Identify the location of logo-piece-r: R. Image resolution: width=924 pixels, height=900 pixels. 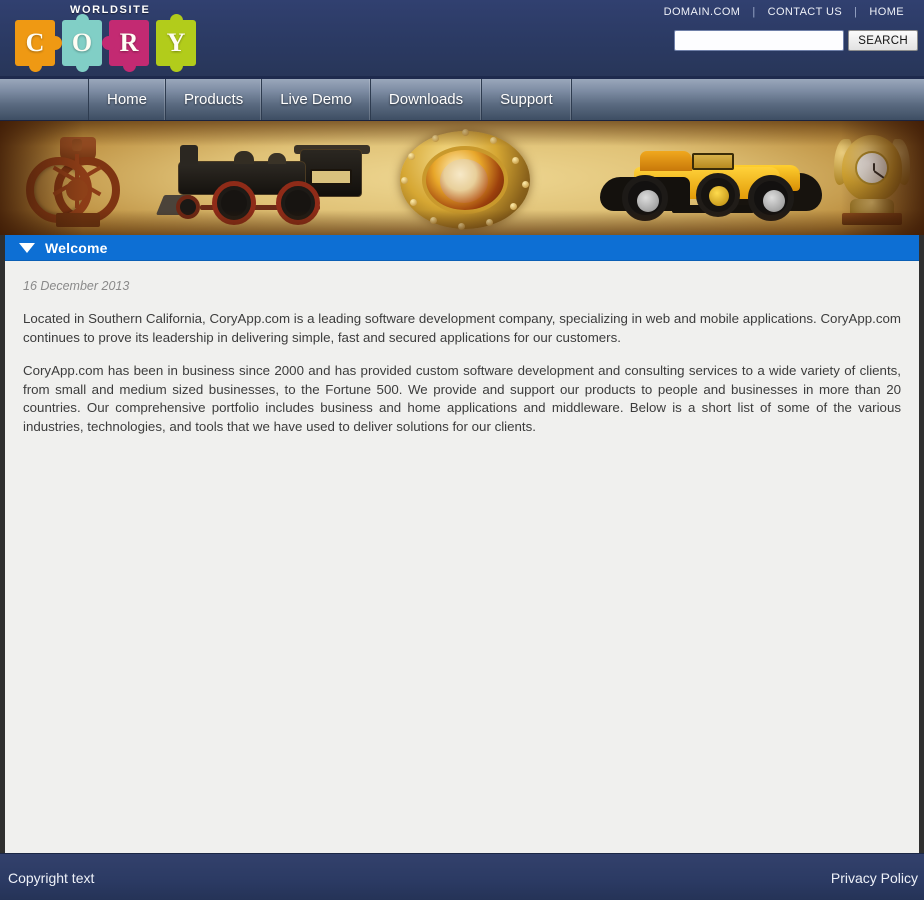
(127, 44).